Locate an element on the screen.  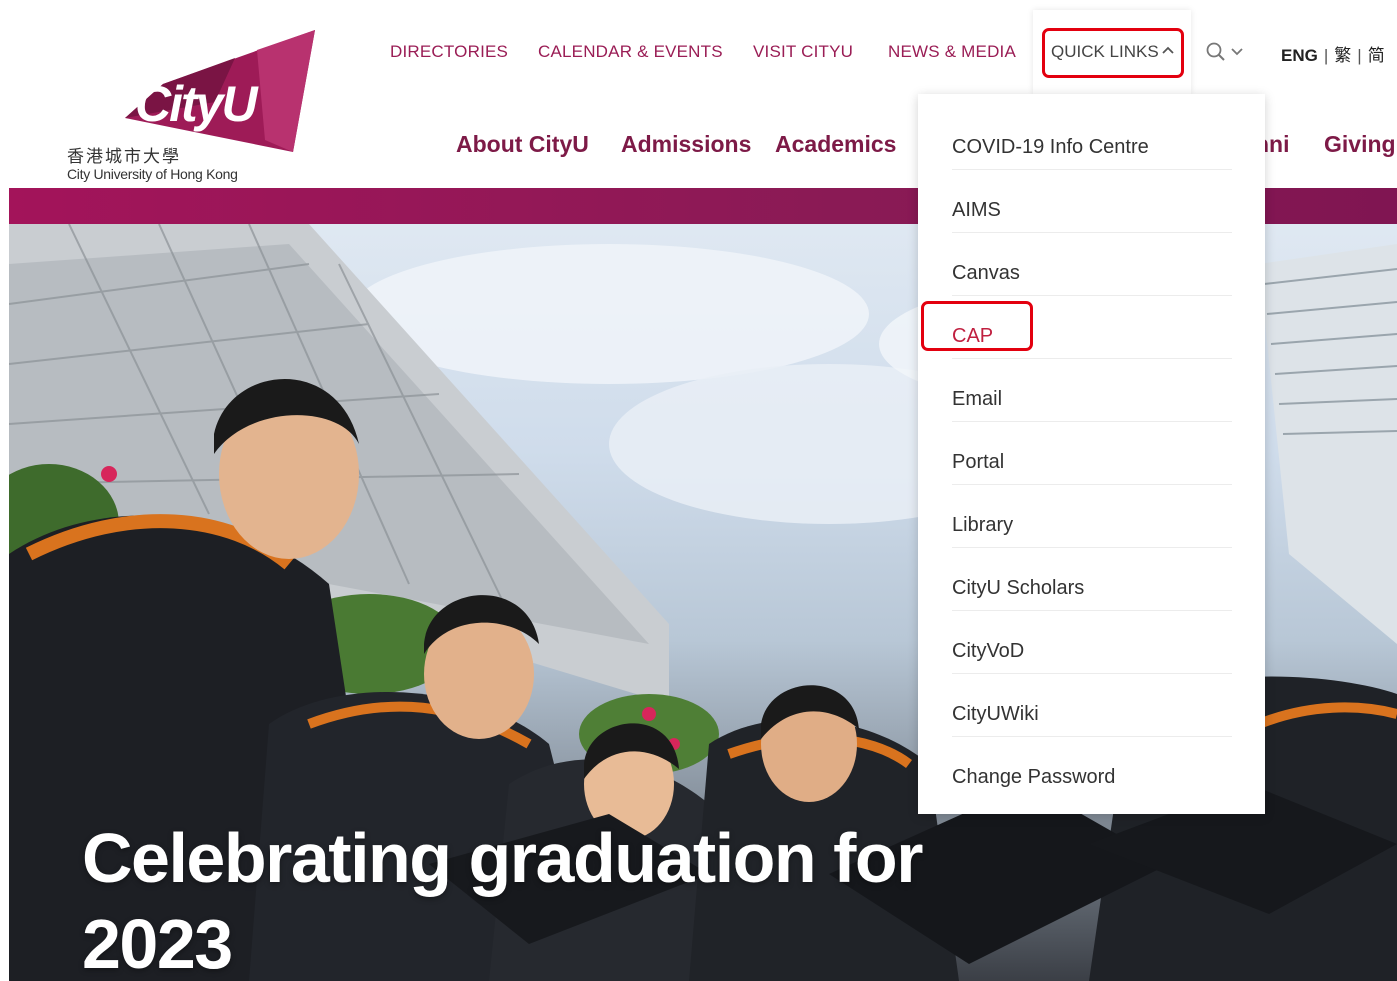
quick-link-covid: COVID-19 Info Centre is located at coordinates (1092, 138).